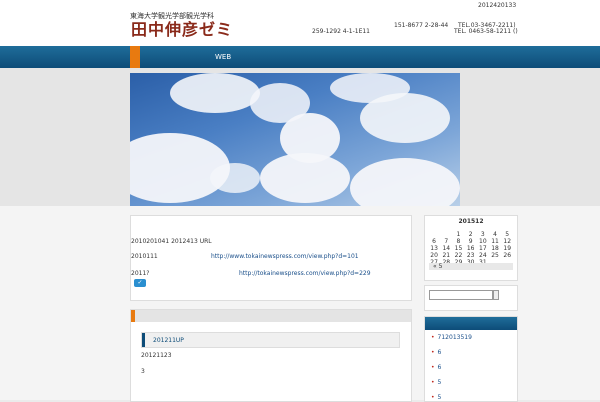 This screenshot has width=600, height=402. I want to click on calendar-day: 14, so click(446, 248).